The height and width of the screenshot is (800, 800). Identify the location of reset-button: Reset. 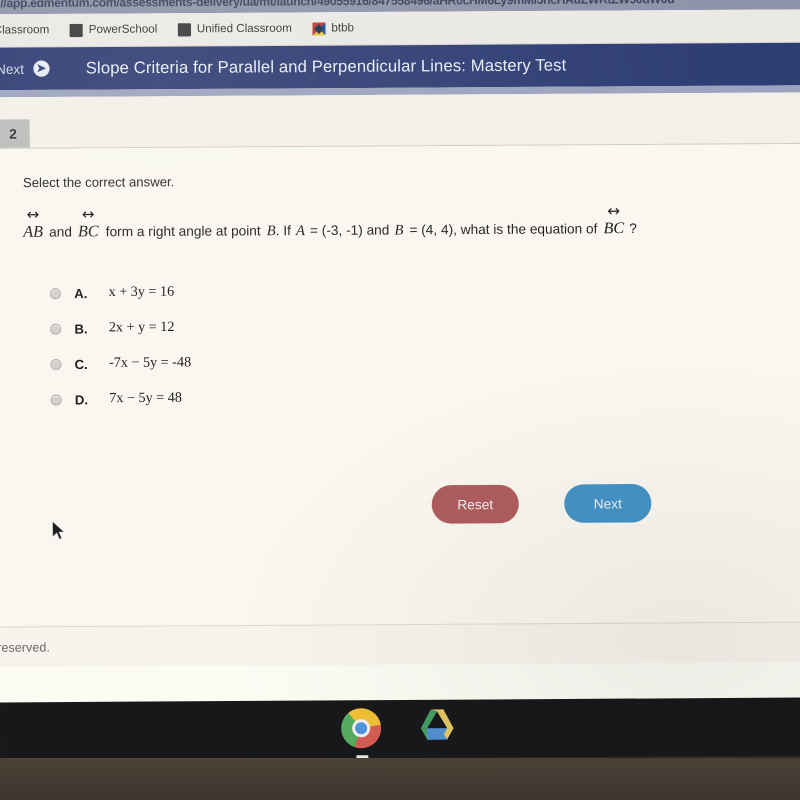
(475, 504).